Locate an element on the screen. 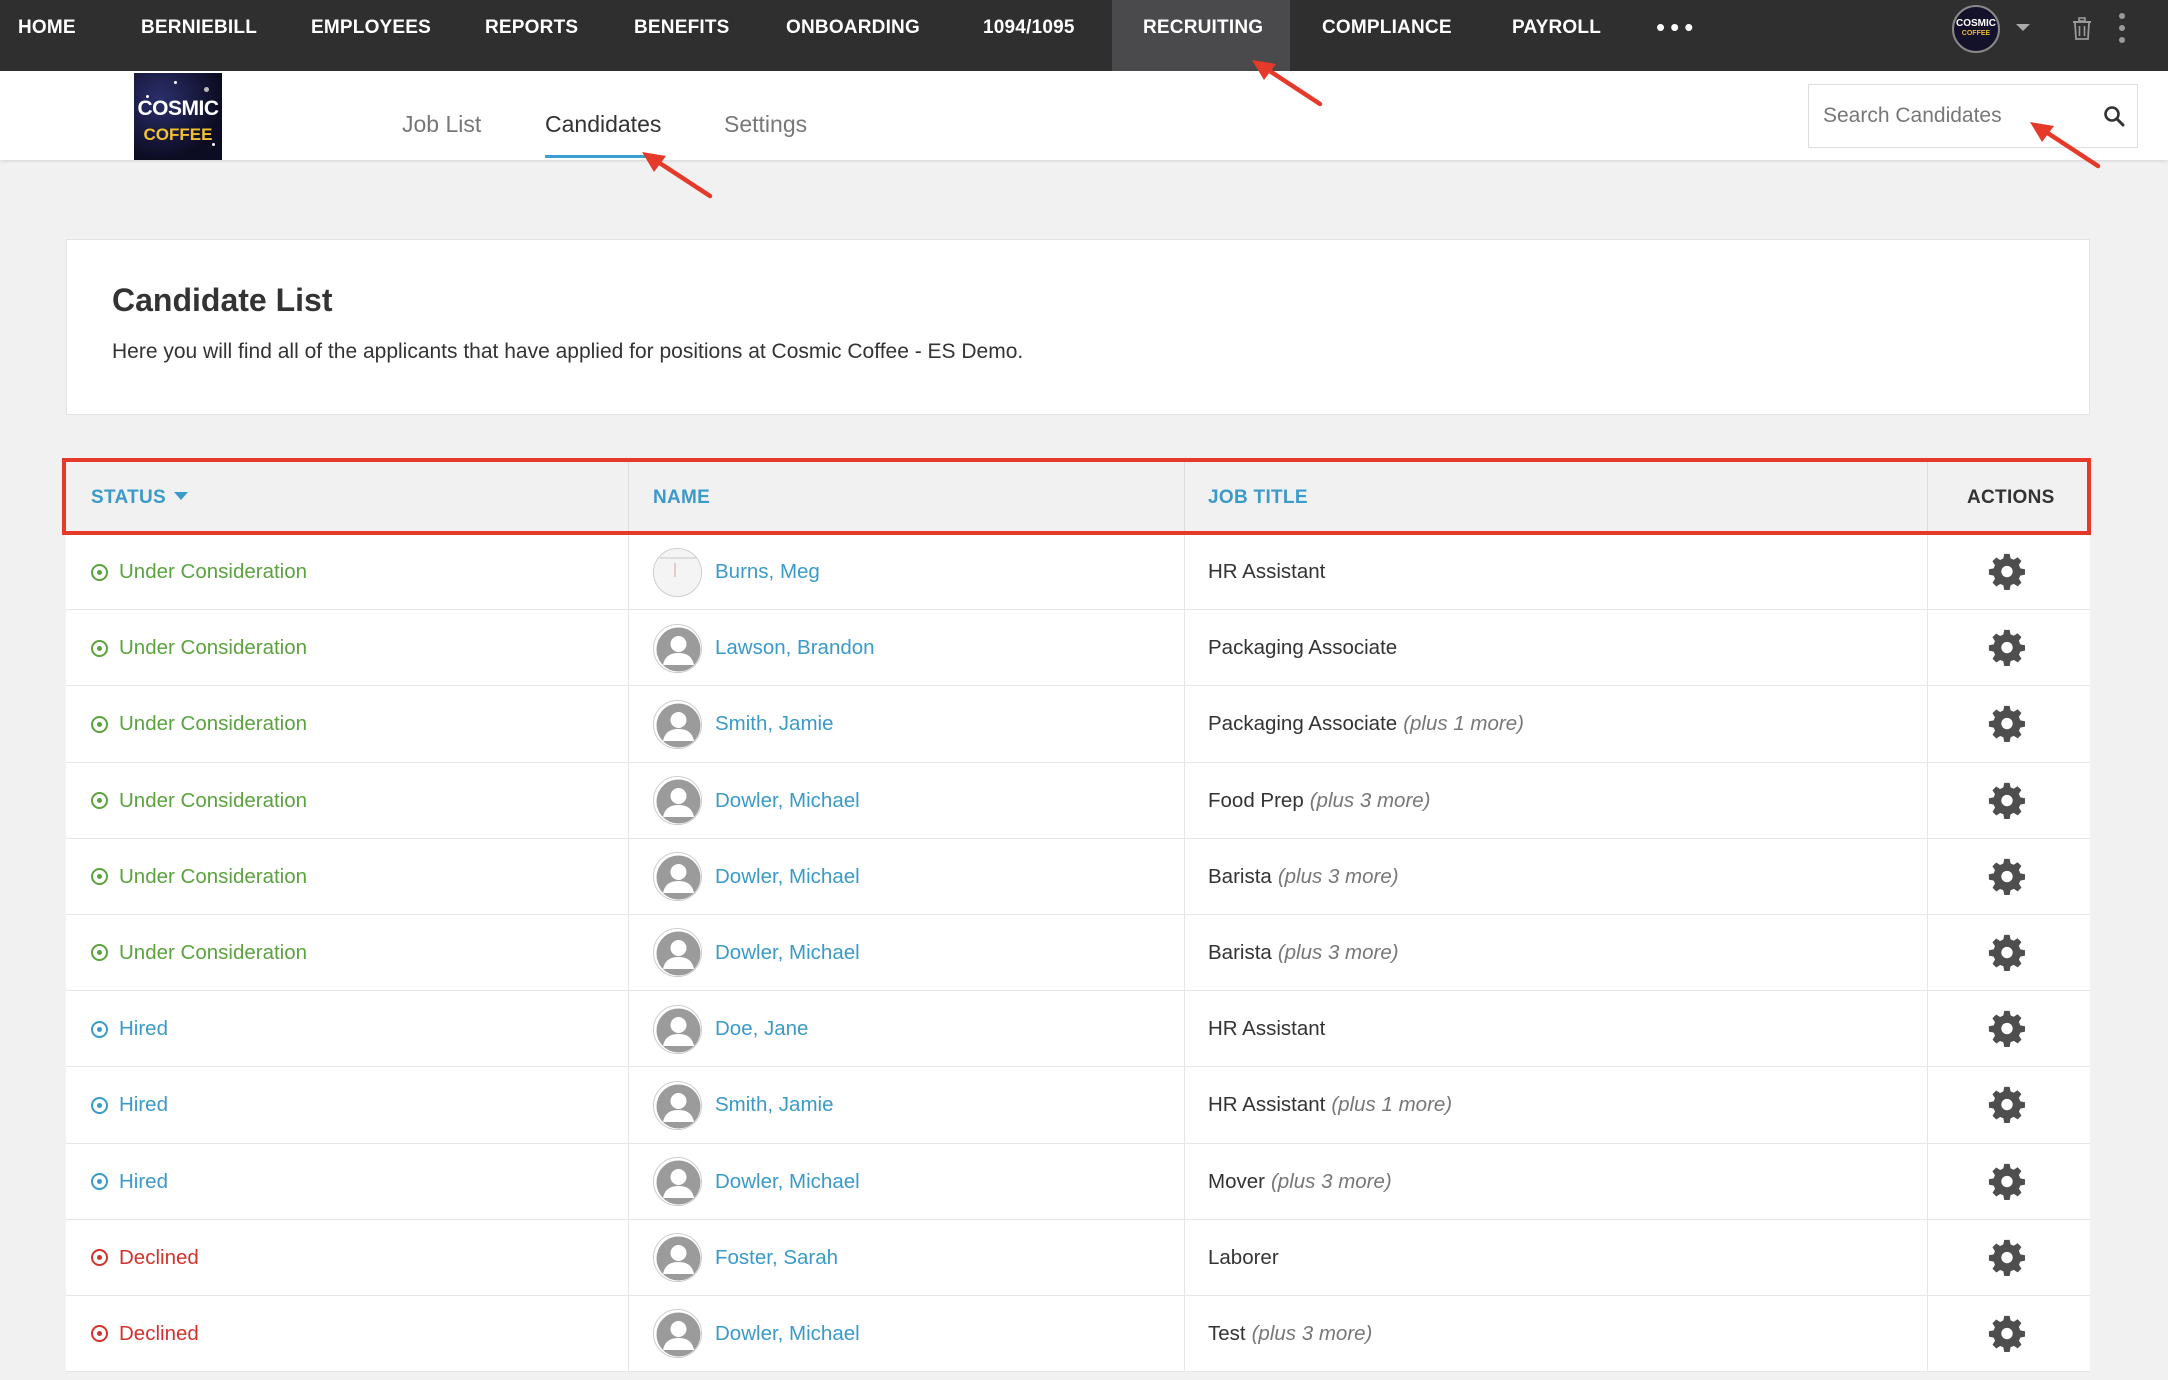 This screenshot has height=1380, width=2168. nav-1094-1095: 1094/1095 is located at coordinates (1029, 35).